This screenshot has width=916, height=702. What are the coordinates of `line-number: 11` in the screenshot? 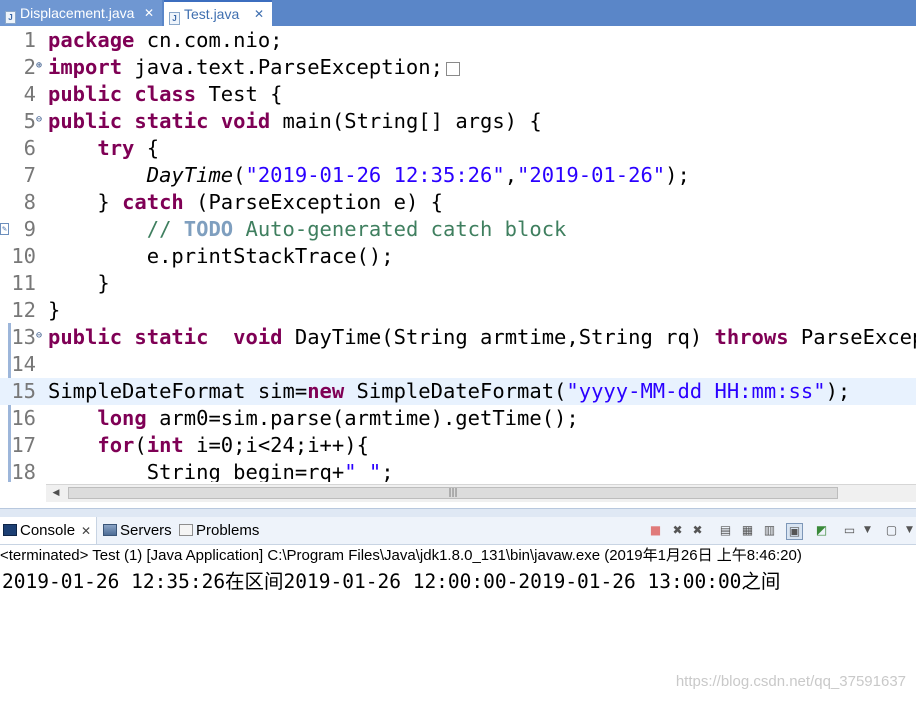 It's located at (23, 283).